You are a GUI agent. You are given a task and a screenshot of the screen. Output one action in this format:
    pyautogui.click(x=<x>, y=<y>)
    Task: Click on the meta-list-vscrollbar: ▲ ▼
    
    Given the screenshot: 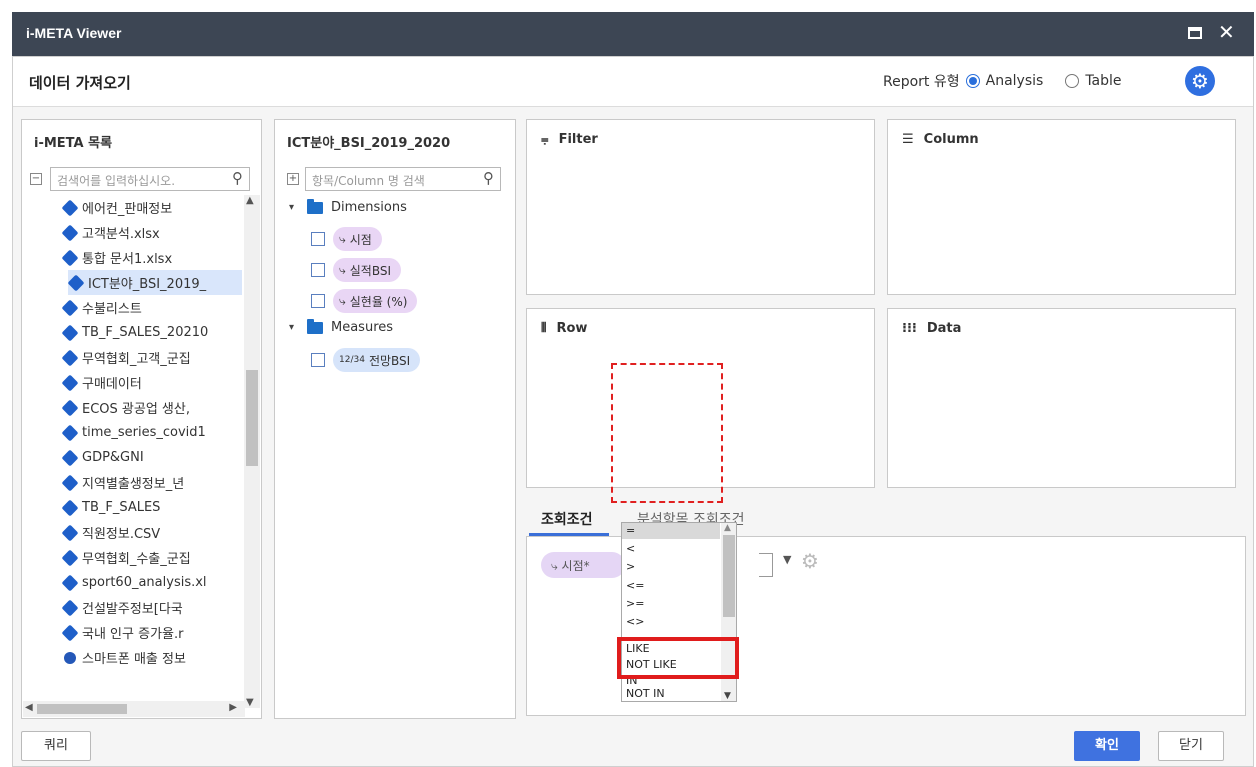 What is the action you would take?
    pyautogui.click(x=252, y=451)
    